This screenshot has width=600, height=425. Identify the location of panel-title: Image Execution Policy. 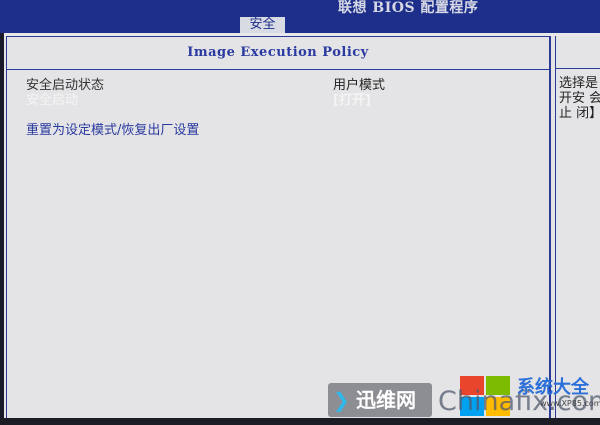
(278, 52).